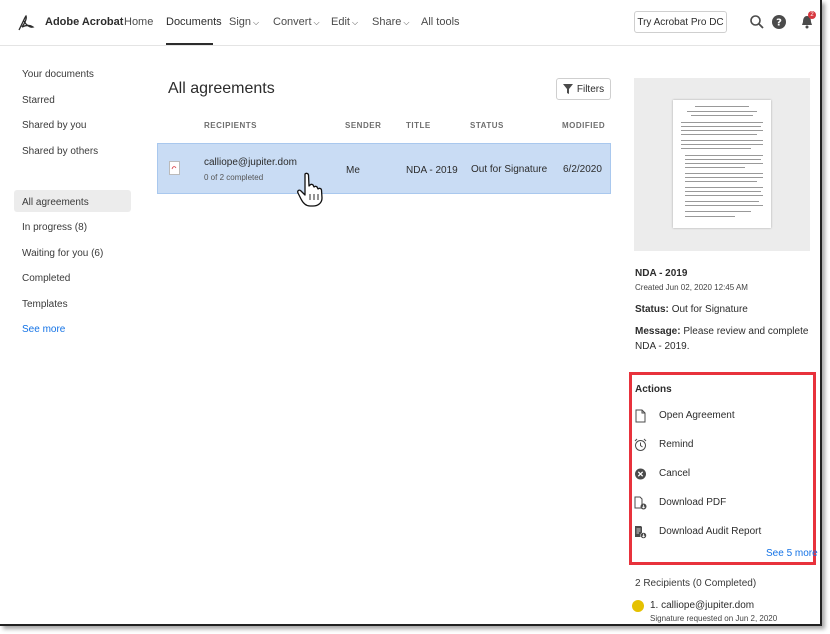  Describe the element at coordinates (710, 531) in the screenshot. I see `action-download-audit-report: Download Audit Report` at that location.